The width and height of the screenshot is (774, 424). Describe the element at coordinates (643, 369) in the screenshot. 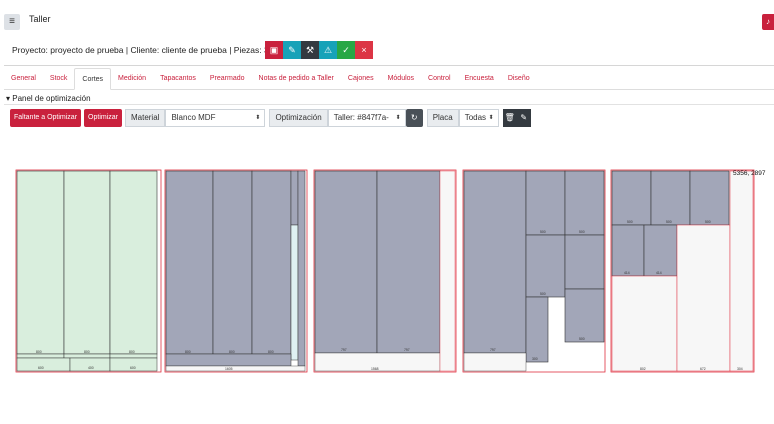

I see `svg-text: 802` at that location.